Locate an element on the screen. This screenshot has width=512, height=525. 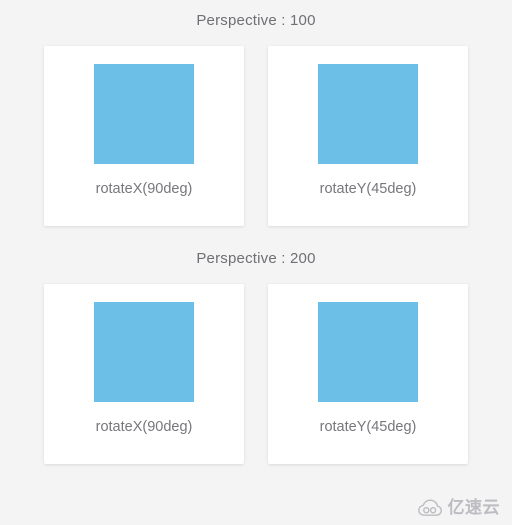
demo-card-rotatey-45-p100: rotateY(45deg) is located at coordinates (368, 136).